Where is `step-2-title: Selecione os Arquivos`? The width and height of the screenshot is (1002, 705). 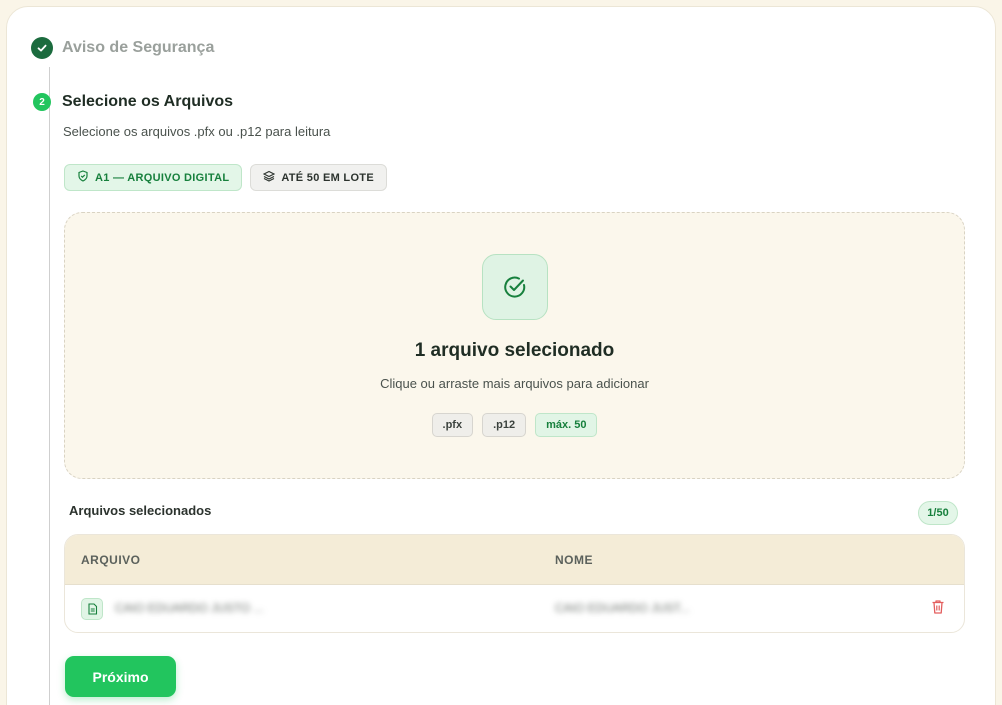 step-2-title: Selecione os Arquivos is located at coordinates (148, 101).